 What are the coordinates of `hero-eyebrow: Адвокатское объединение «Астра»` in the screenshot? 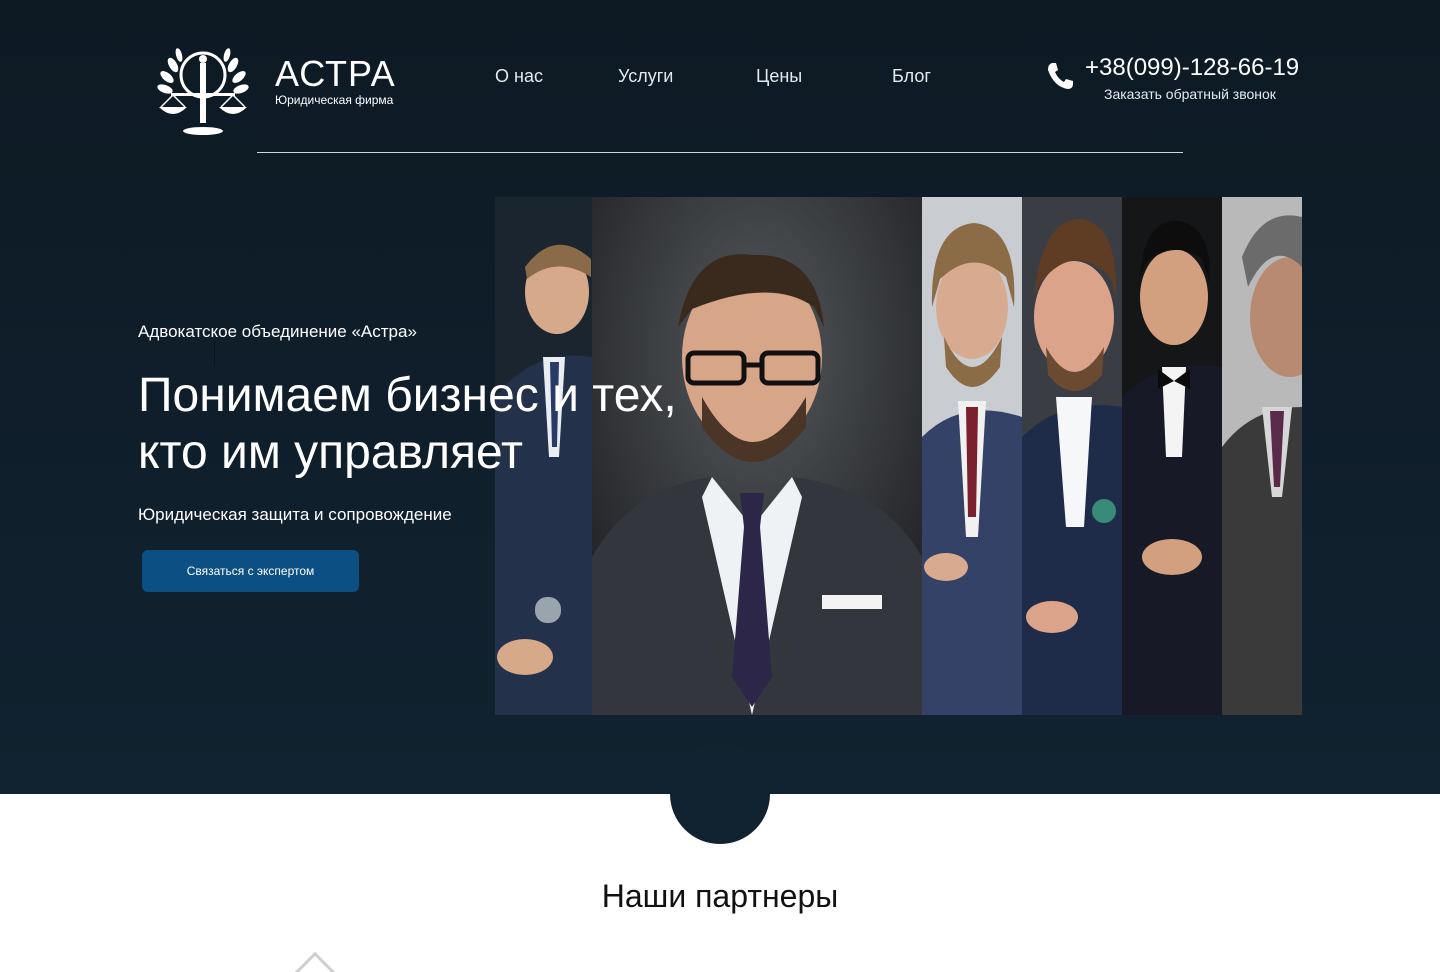 It's located at (277, 331).